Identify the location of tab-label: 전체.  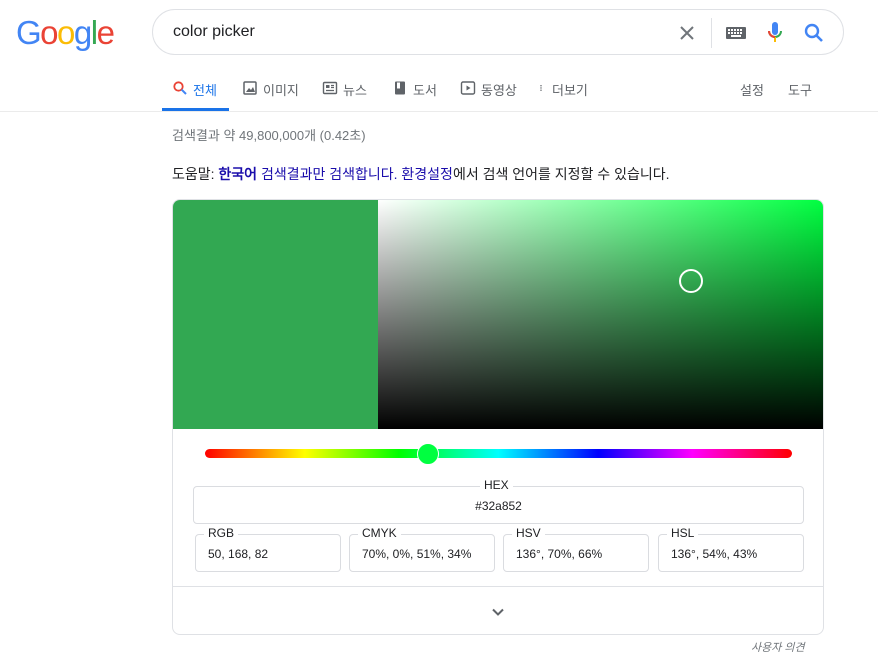
(205, 90).